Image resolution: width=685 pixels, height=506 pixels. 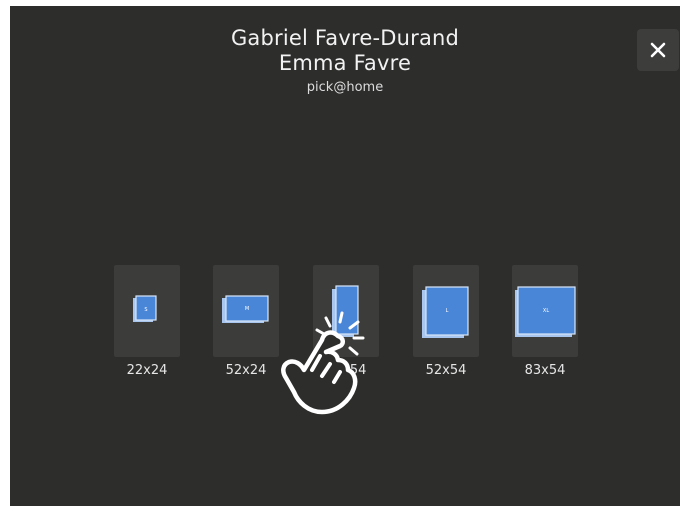 I want to click on book-small-icon: S, so click(x=145, y=308).